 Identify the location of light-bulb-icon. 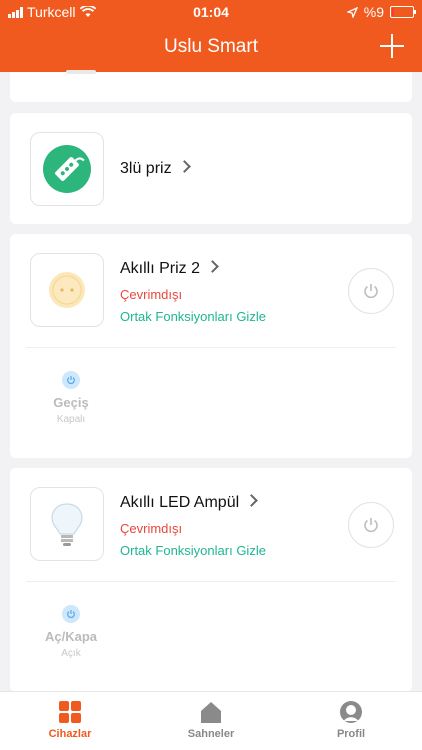
(67, 524).